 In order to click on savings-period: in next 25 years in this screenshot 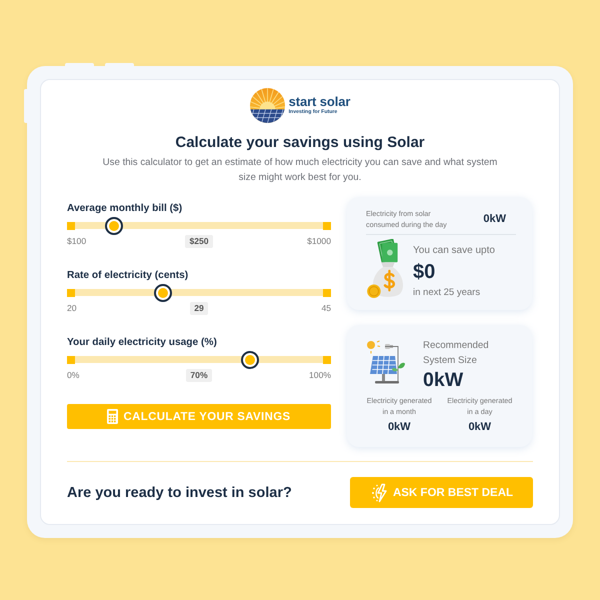, I will do `click(446, 293)`.